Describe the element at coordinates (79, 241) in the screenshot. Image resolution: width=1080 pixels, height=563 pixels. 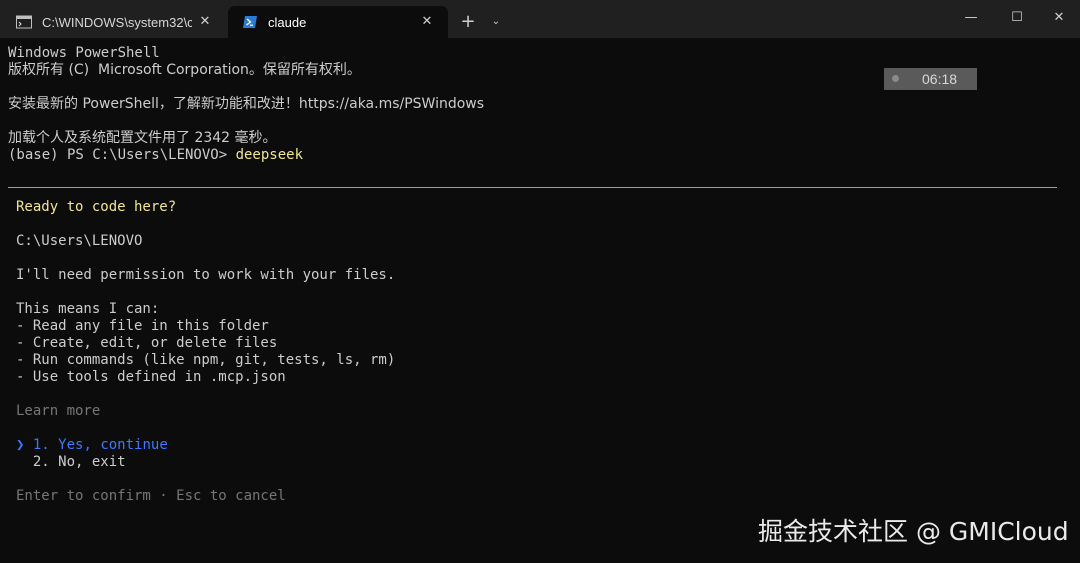
I see `panel-path: C:\Users\LENOVO` at that location.